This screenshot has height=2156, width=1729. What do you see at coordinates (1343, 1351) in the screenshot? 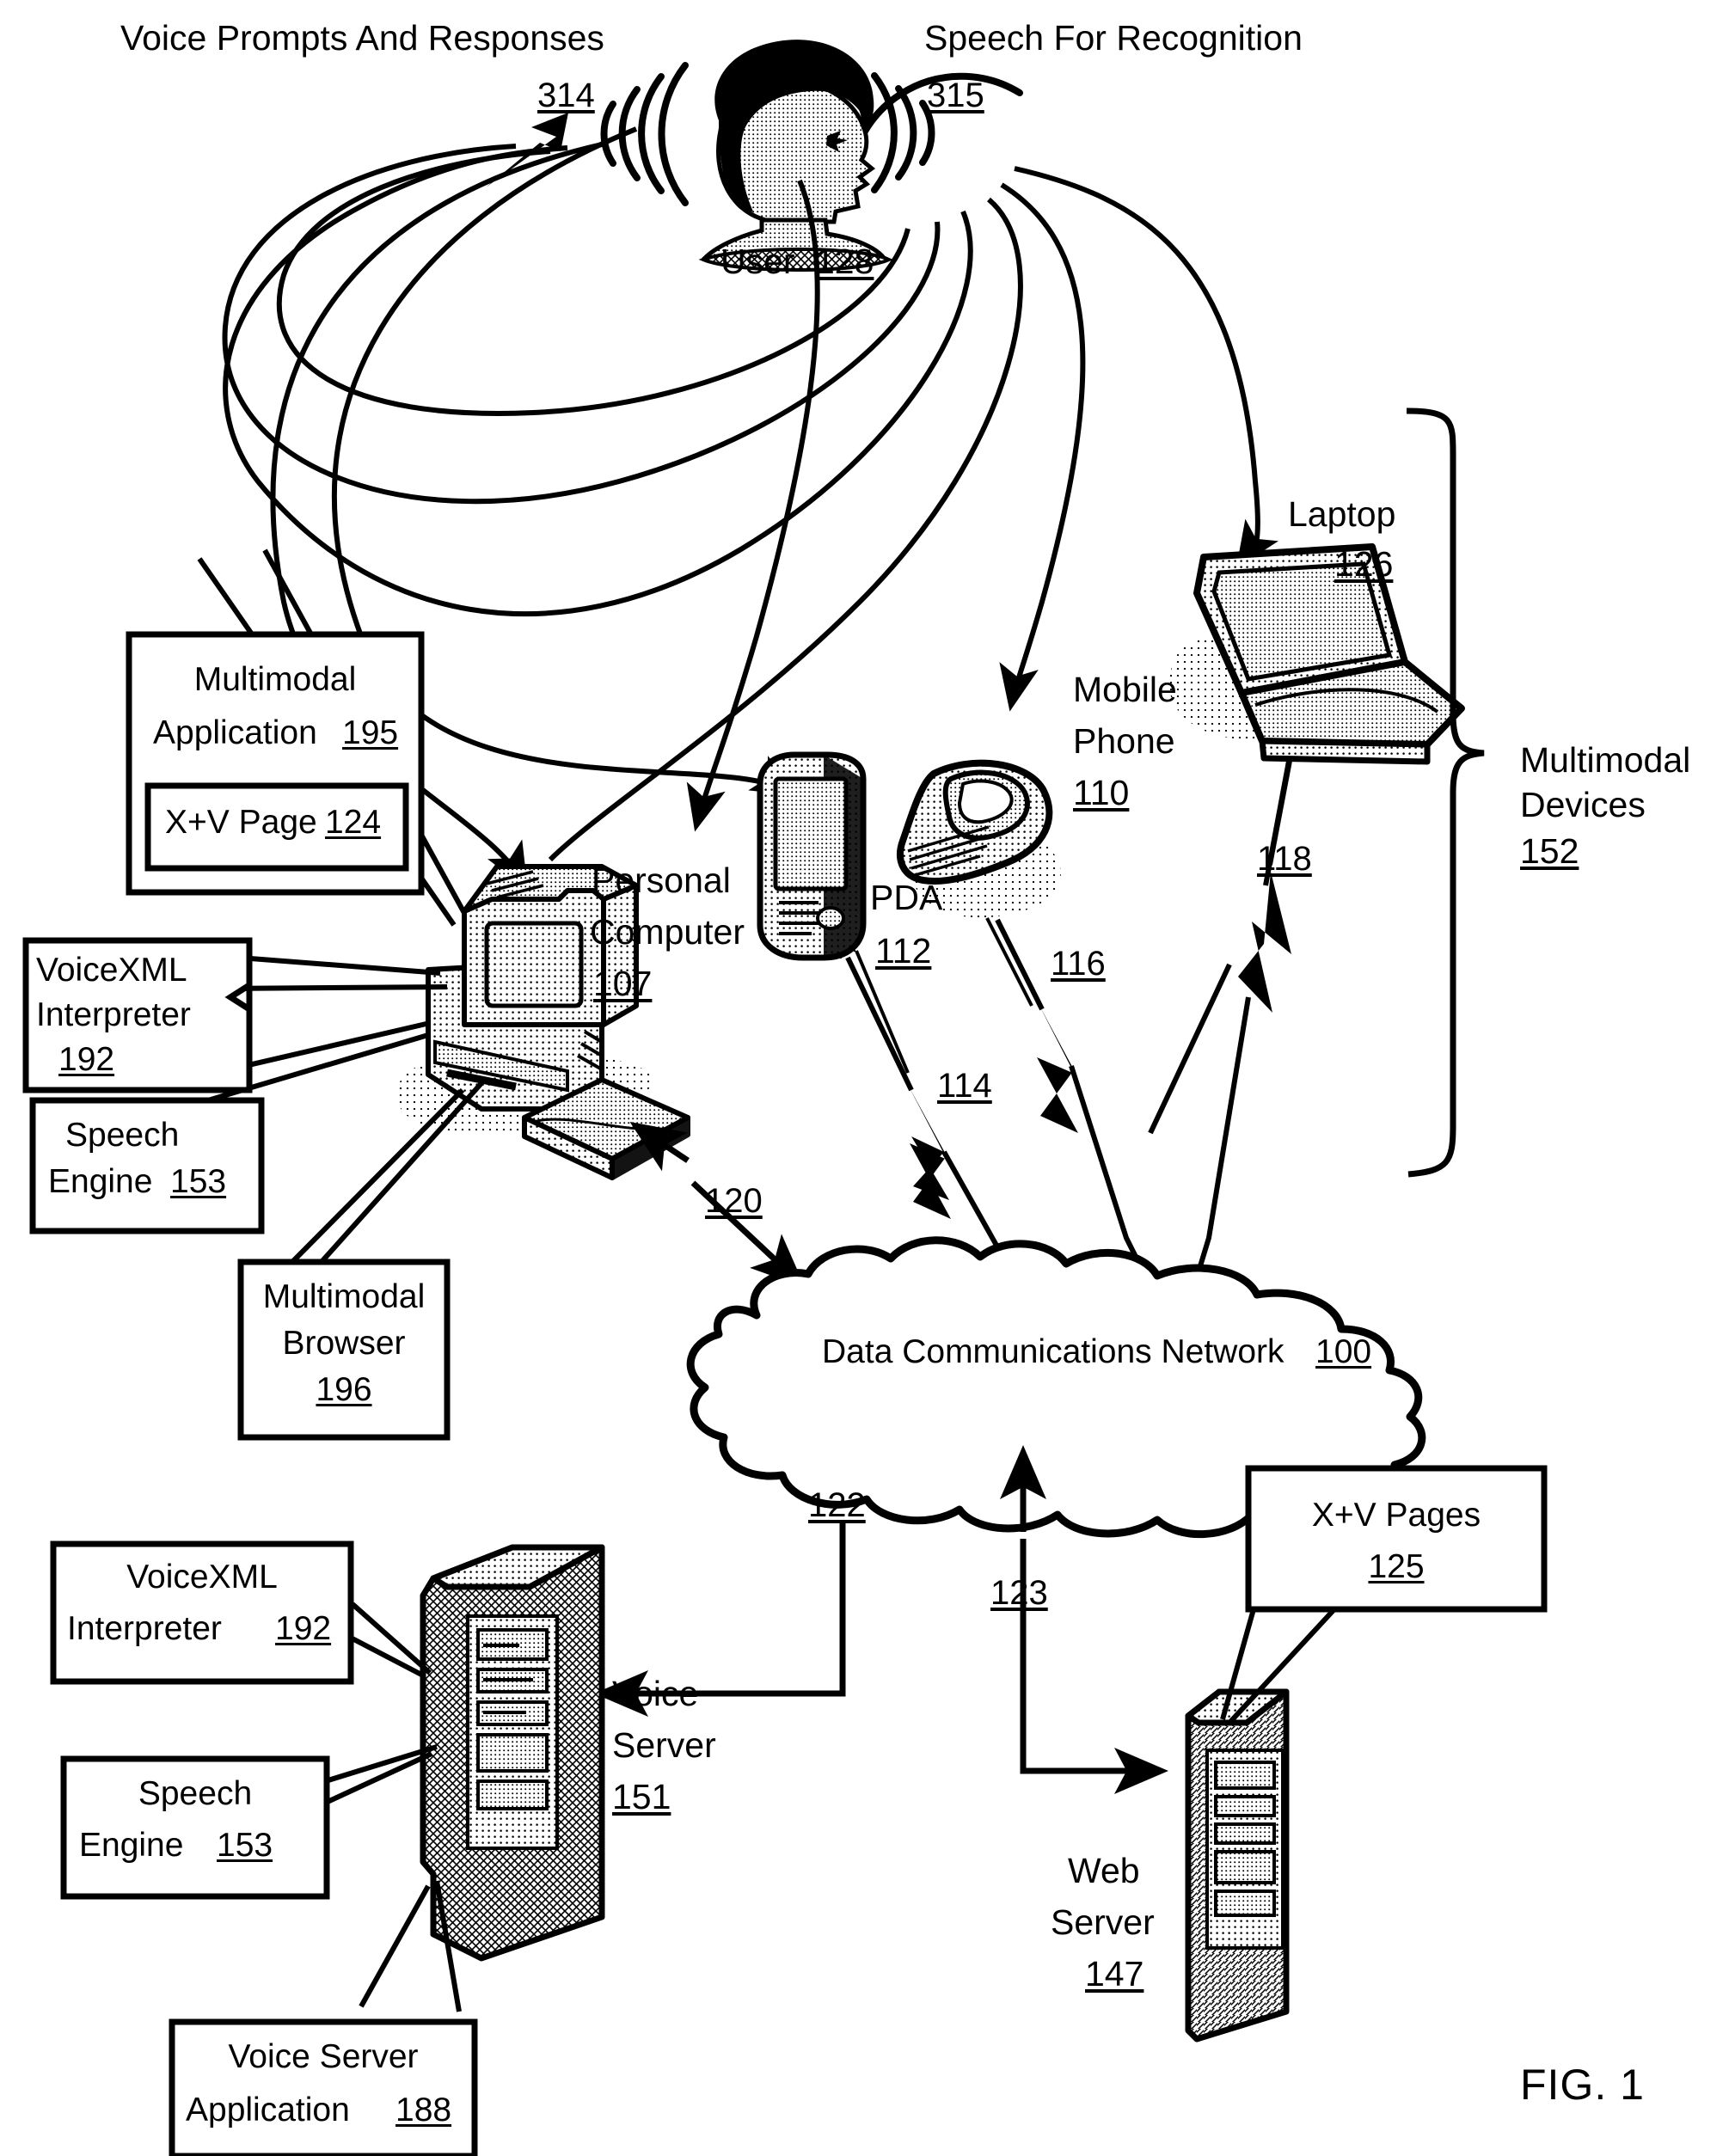
I see `network-ref: 100` at bounding box center [1343, 1351].